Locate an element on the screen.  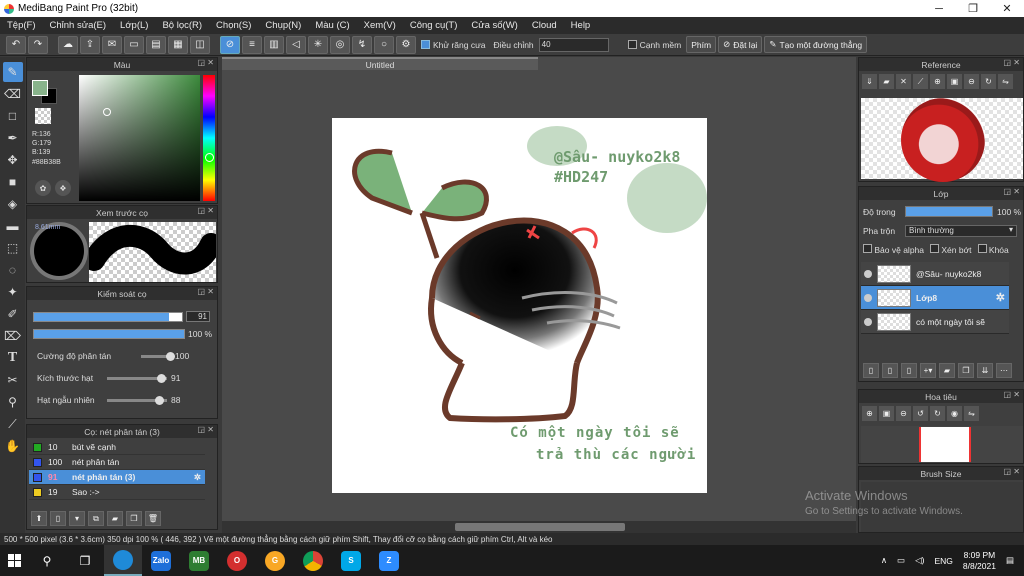
search-icon: ⚲ is located at coordinates (47, 560).